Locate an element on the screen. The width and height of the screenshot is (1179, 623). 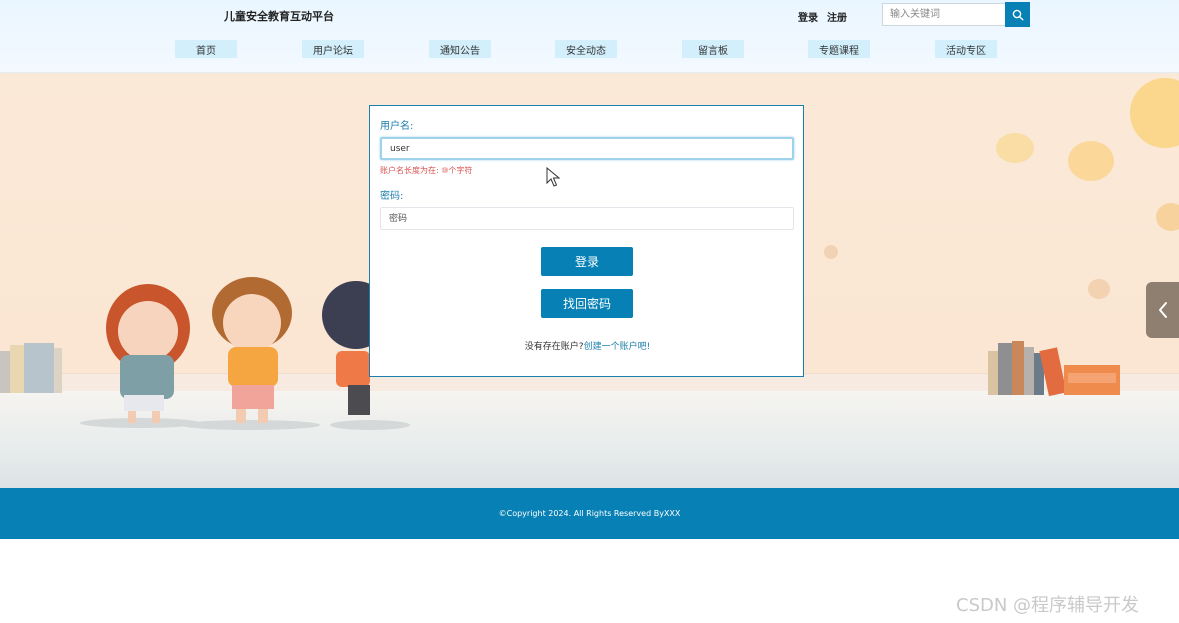
username-input is located at coordinates (587, 148).